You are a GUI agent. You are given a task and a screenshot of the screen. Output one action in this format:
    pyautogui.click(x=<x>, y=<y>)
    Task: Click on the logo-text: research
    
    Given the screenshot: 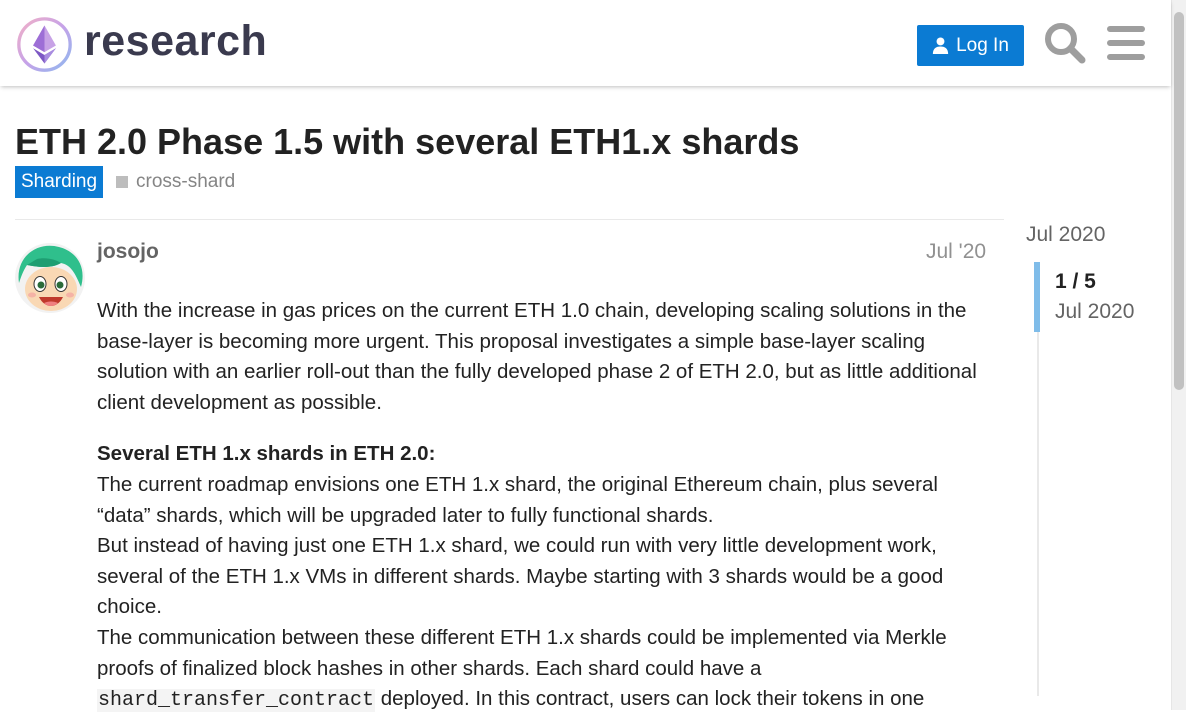 What is the action you would take?
    pyautogui.click(x=176, y=40)
    